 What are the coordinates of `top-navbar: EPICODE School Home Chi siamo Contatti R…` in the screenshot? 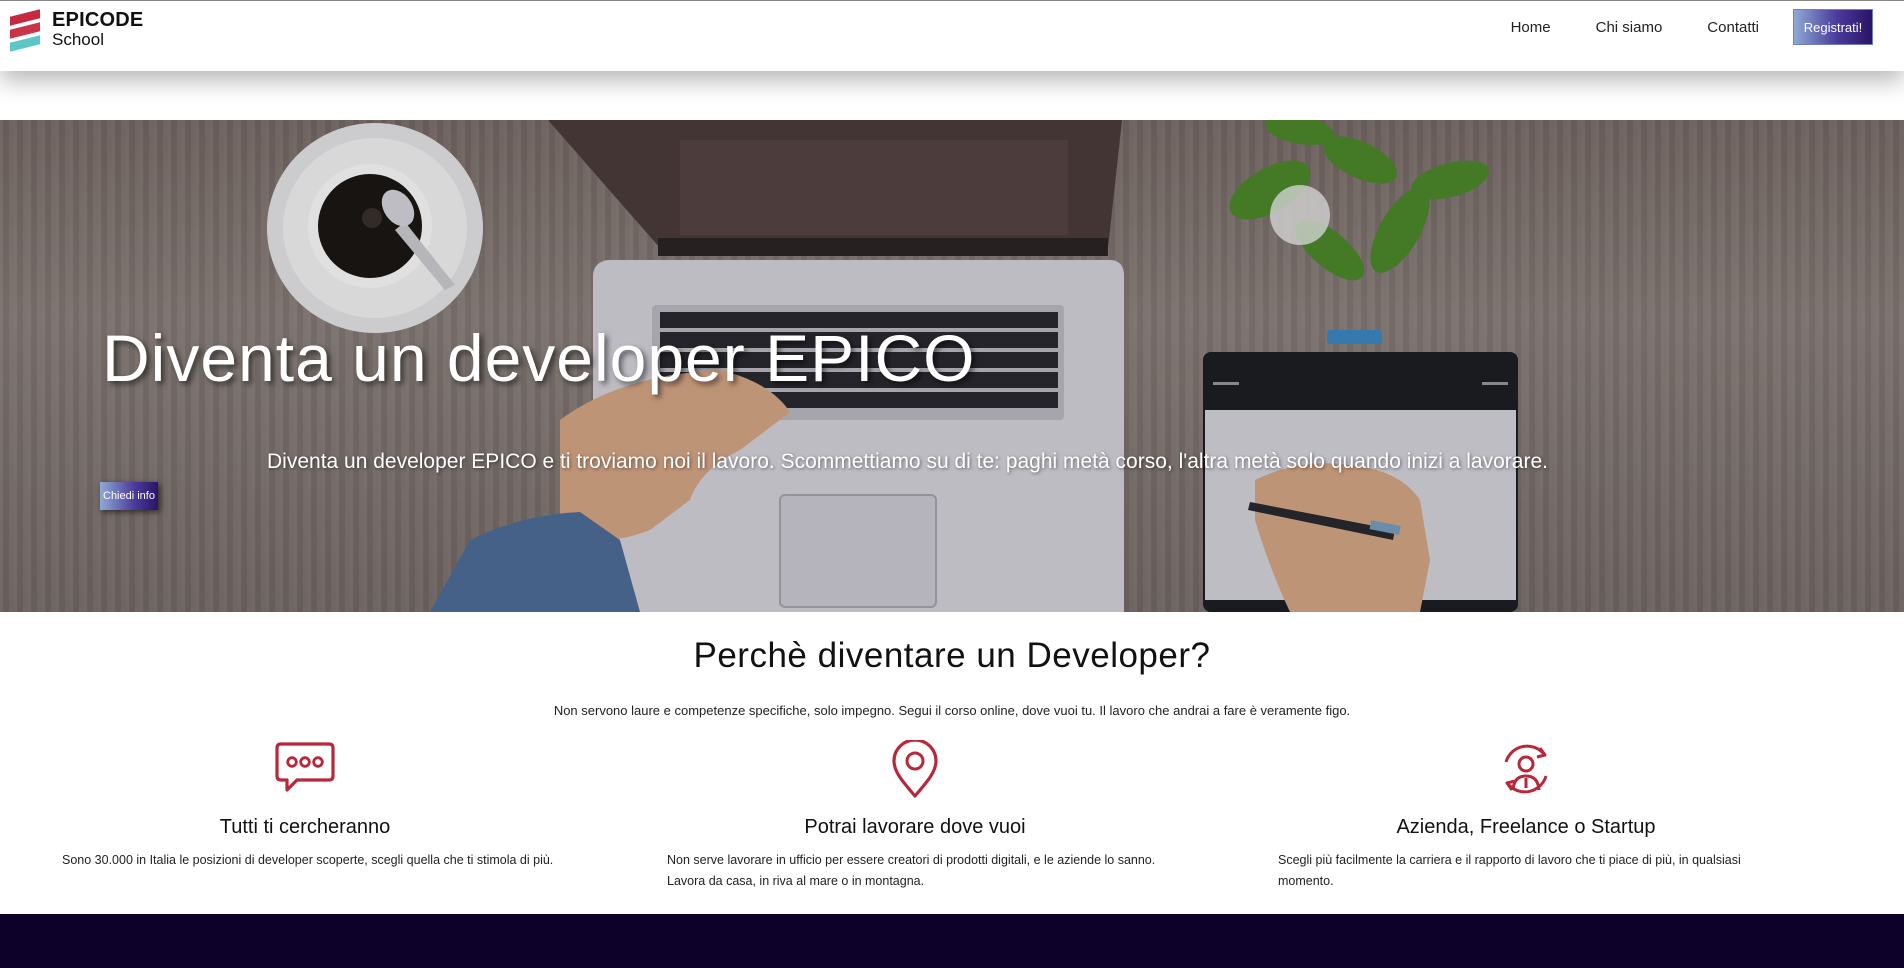 It's located at (952, 35).